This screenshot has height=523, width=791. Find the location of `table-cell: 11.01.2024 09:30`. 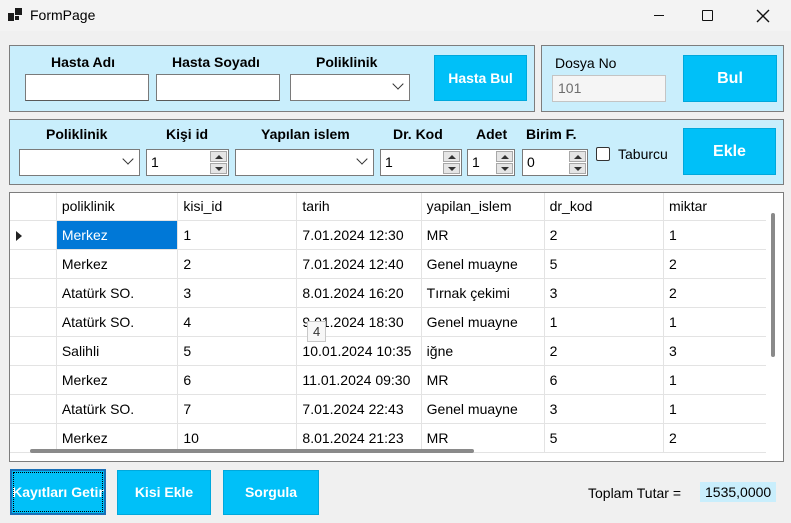

table-cell: 11.01.2024 09:30 is located at coordinates (359, 380).